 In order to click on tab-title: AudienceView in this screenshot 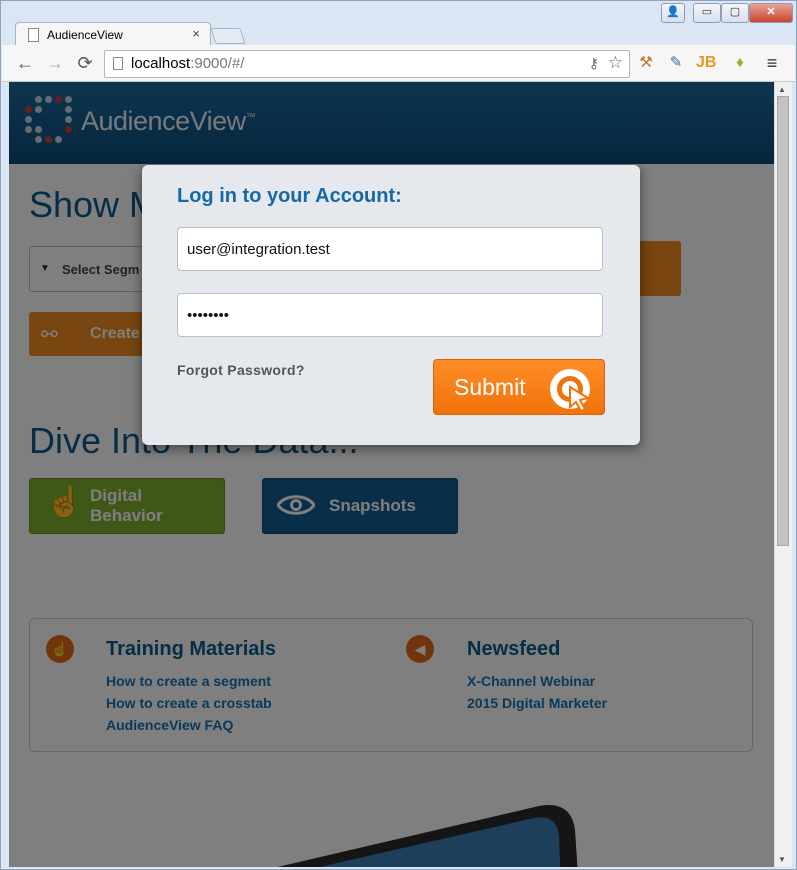, I will do `click(85, 35)`.